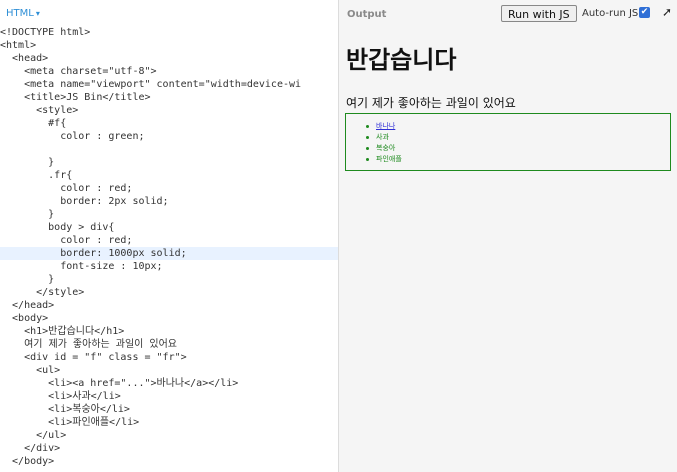 Image resolution: width=677 pixels, height=472 pixels. I want to click on html-panel-label-text: HTML, so click(20, 13).